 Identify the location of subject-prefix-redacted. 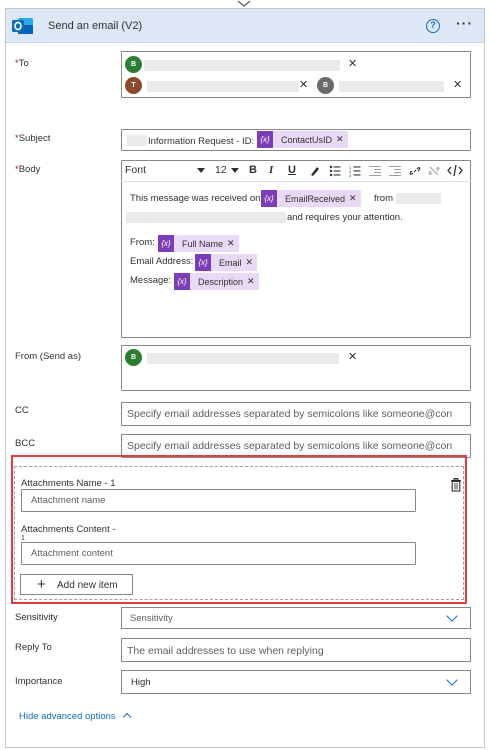
(137, 140).